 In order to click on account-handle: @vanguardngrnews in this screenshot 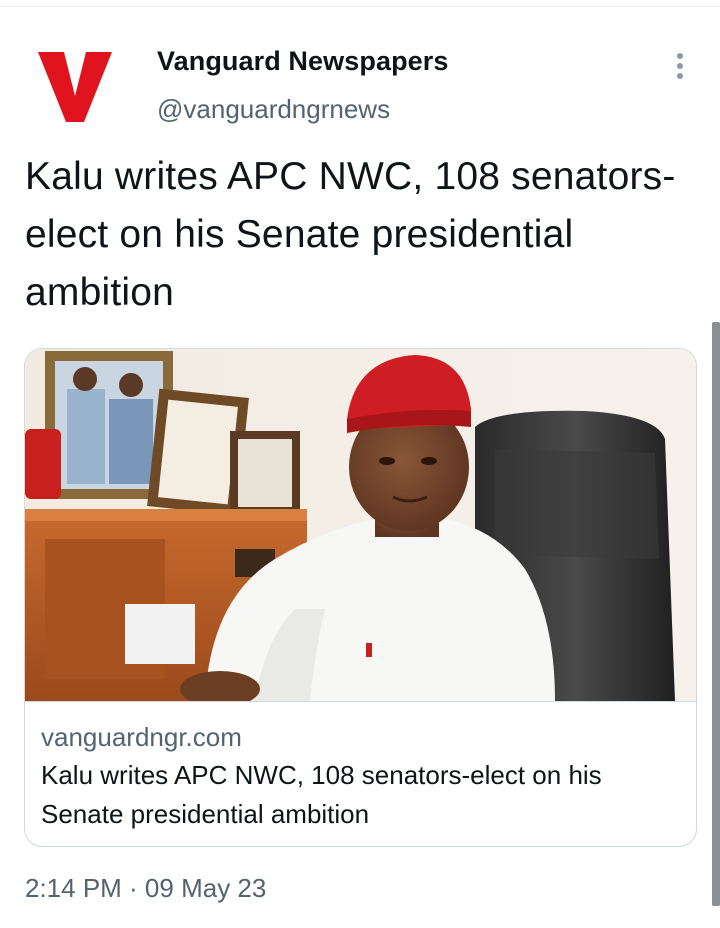, I will do `click(273, 109)`.